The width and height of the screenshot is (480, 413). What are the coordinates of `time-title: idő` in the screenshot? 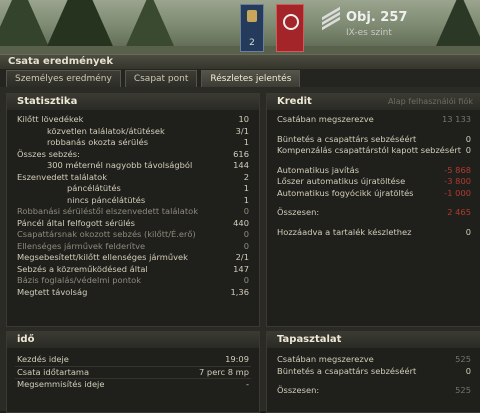 It's located at (133, 340).